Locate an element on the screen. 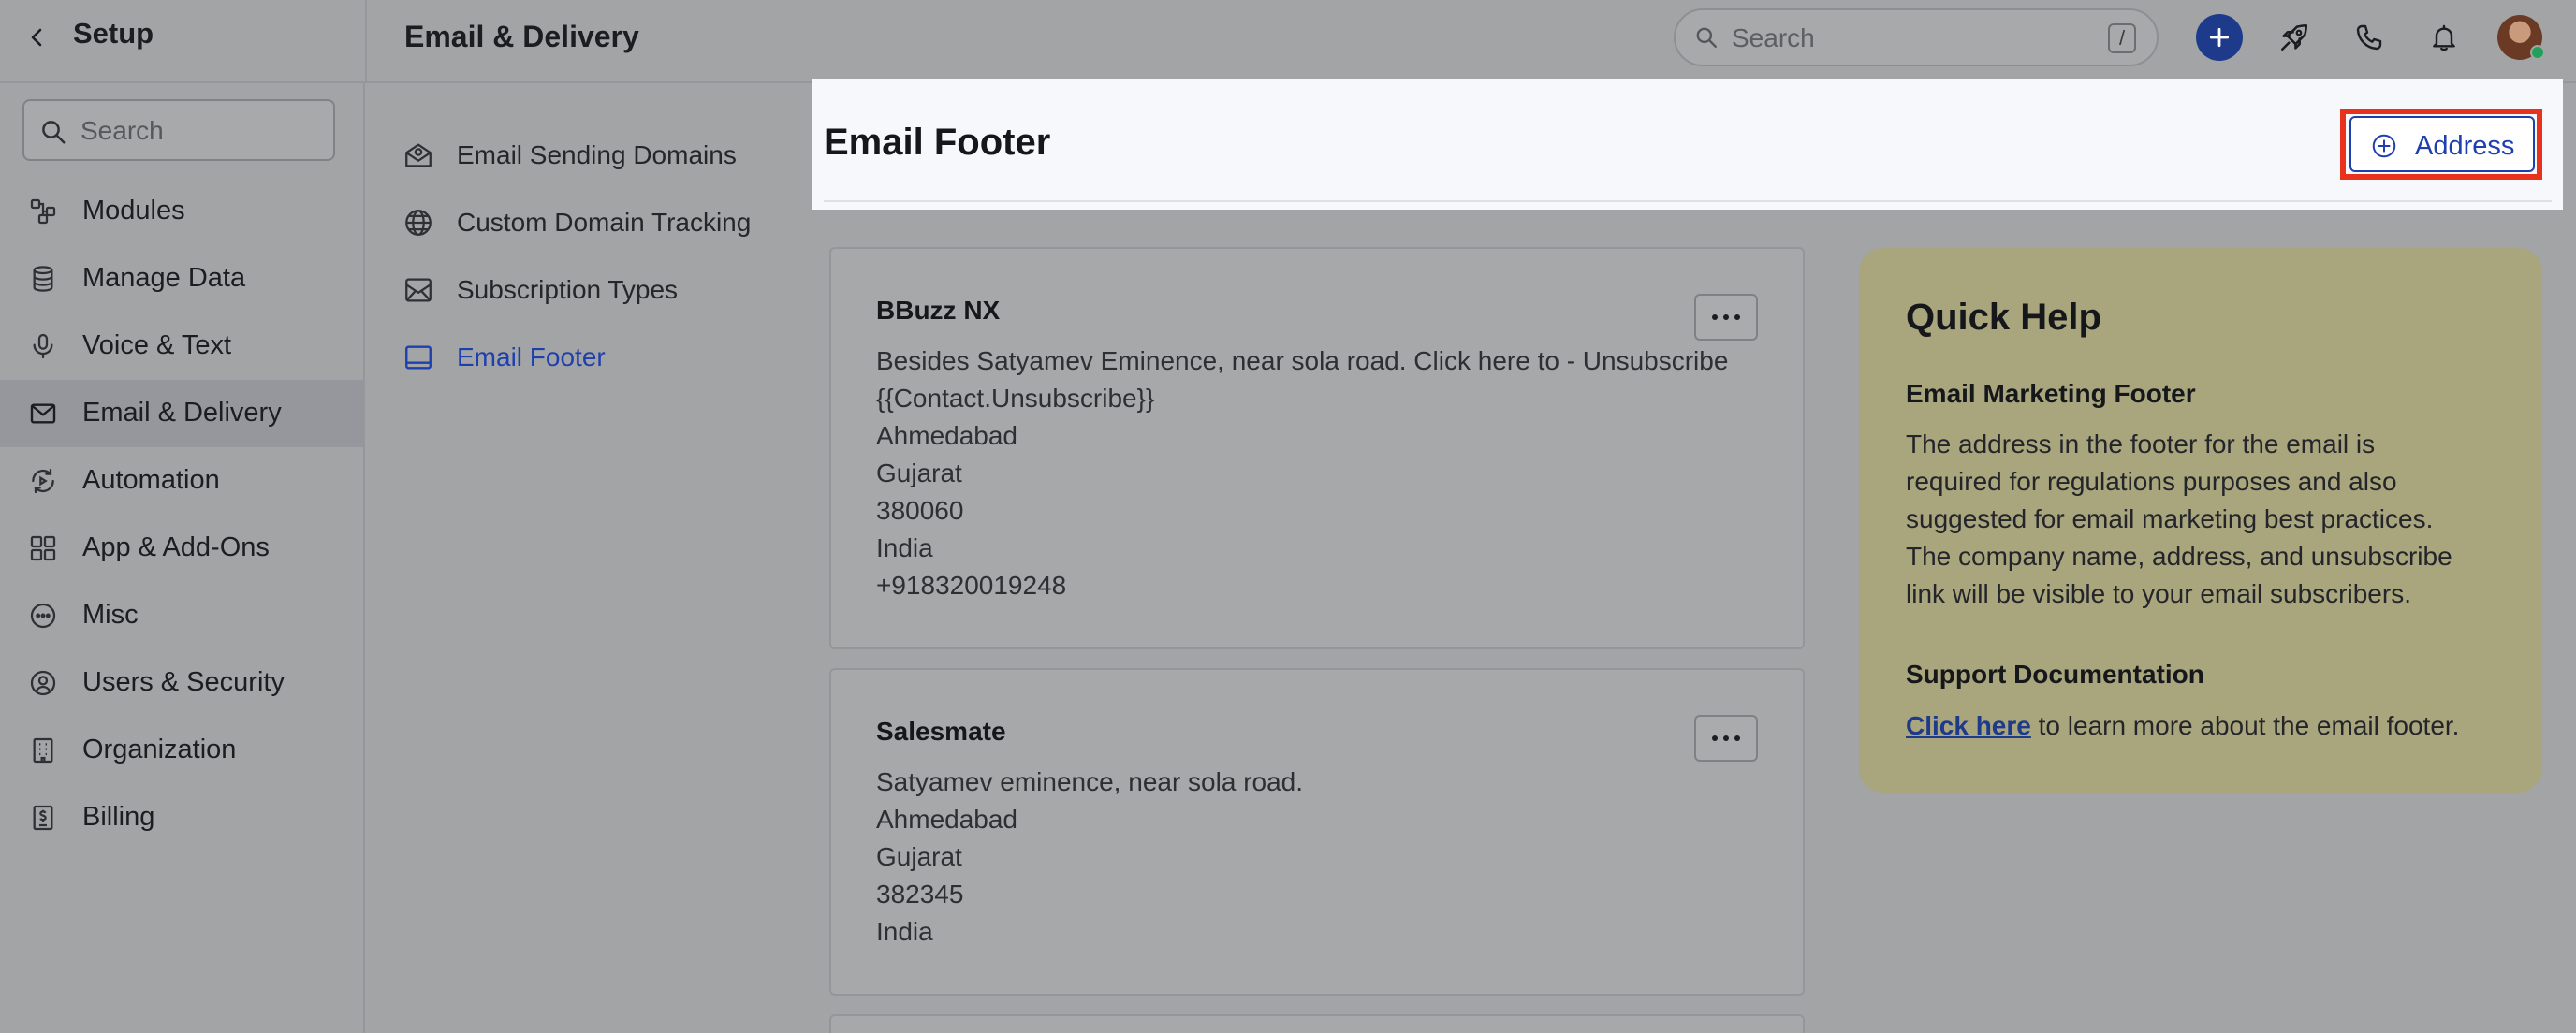 This screenshot has height=1033, width=2576. sidebar-item-voice-text: Voice & Text is located at coordinates (181, 346).